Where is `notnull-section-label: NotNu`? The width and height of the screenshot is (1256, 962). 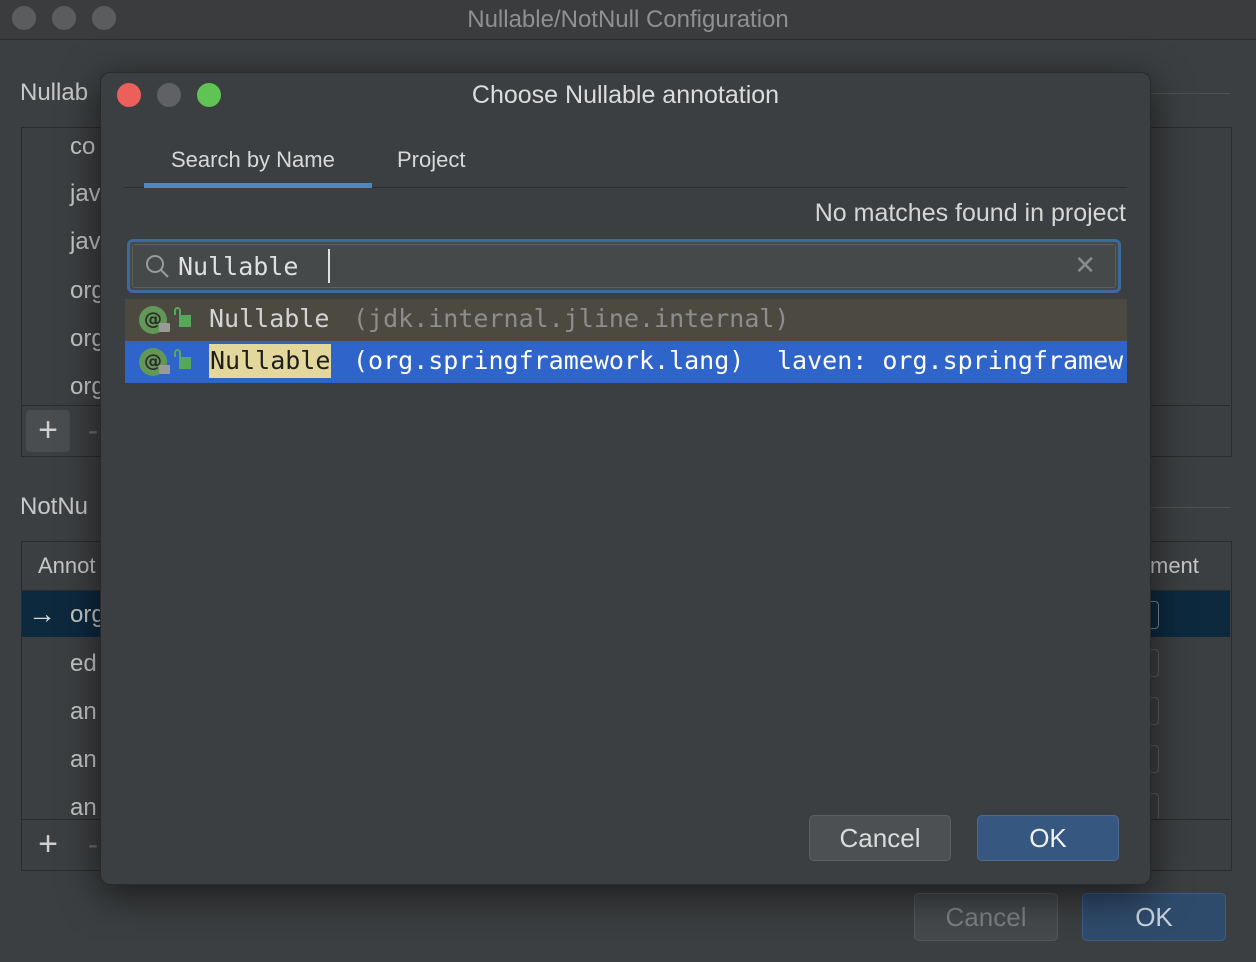 notnull-section-label: NotNu is located at coordinates (54, 506).